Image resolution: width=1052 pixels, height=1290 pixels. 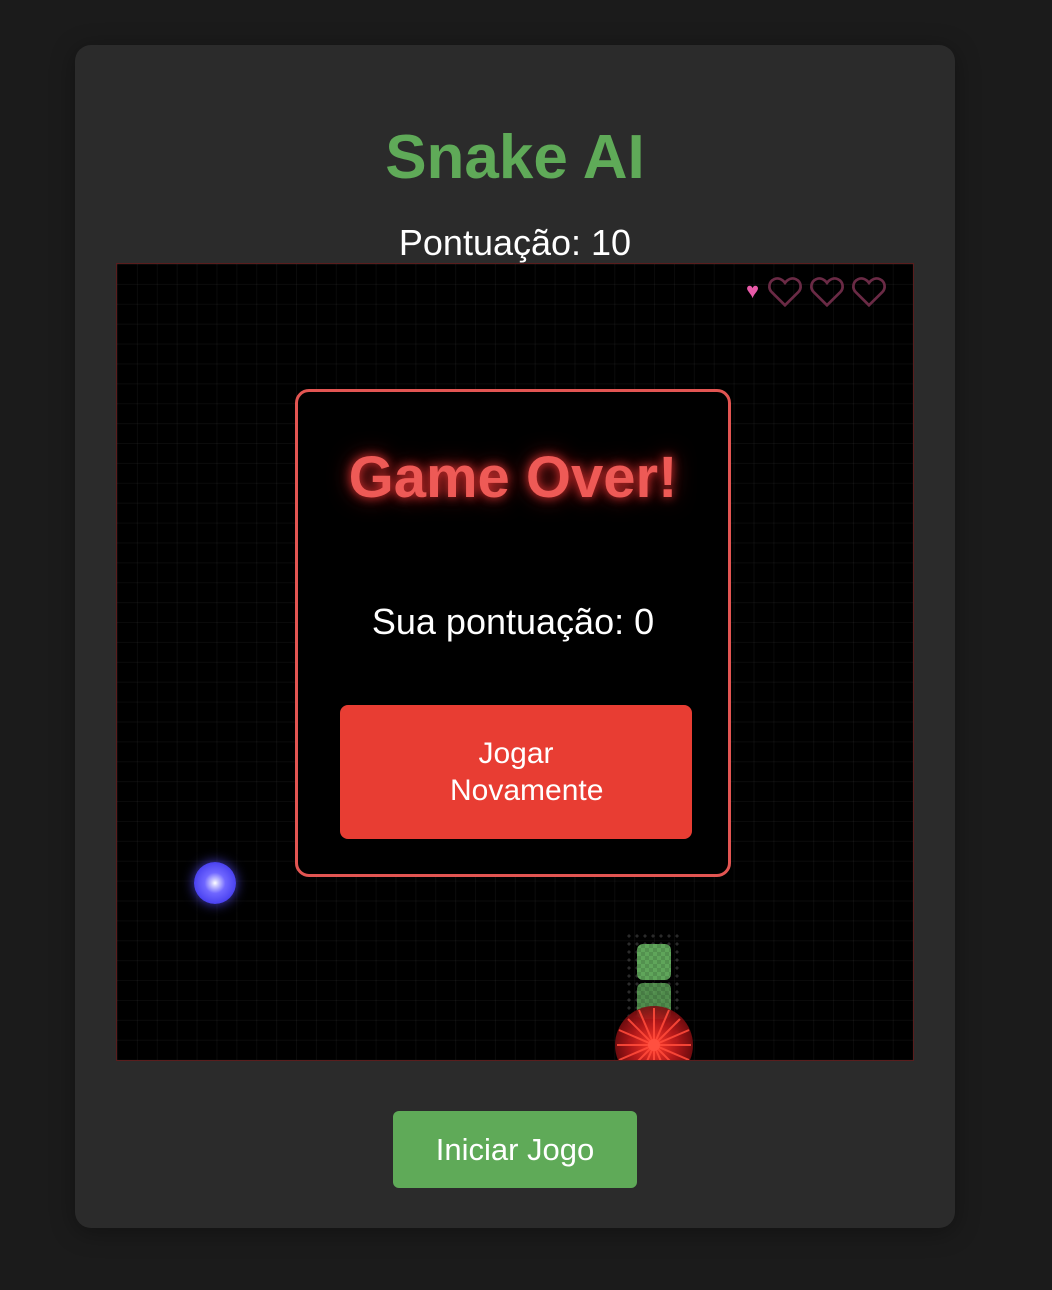 I want to click on final-score-text: Sua pontuação: 0, so click(x=513, y=621).